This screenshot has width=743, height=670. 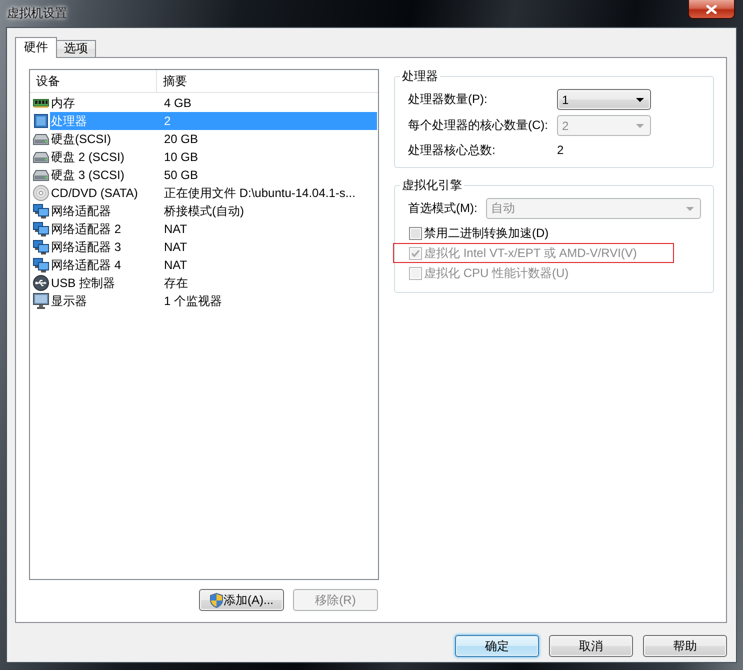 What do you see at coordinates (478, 125) in the screenshot?
I see `field-label: 每个处理器的核心数量(C):` at bounding box center [478, 125].